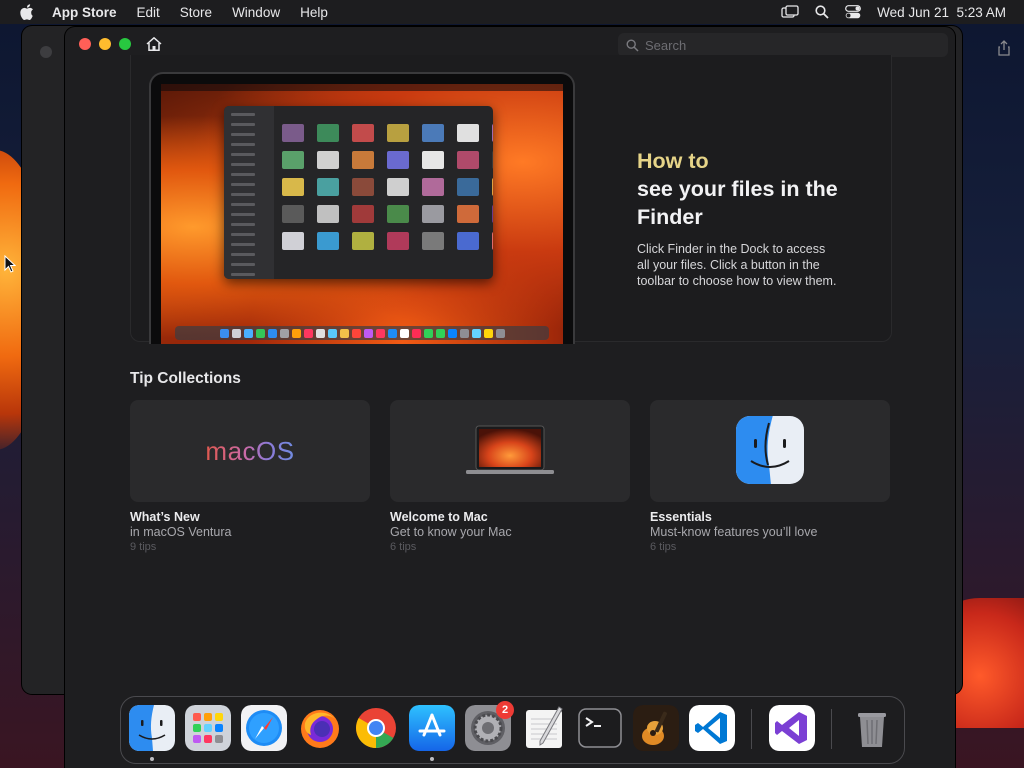 This screenshot has height=768, width=1024. Describe the element at coordinates (600, 728) in the screenshot. I see `terminal-dock-icon` at that location.